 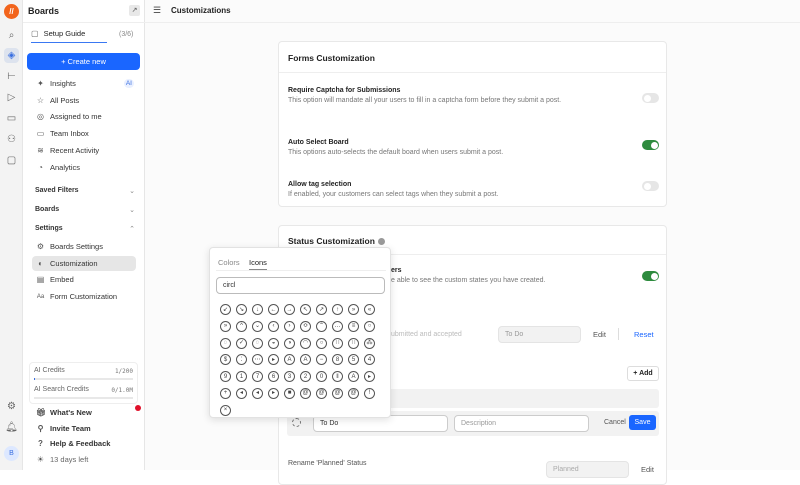 I want to click on icon-option: ×, so click(x=225, y=410).